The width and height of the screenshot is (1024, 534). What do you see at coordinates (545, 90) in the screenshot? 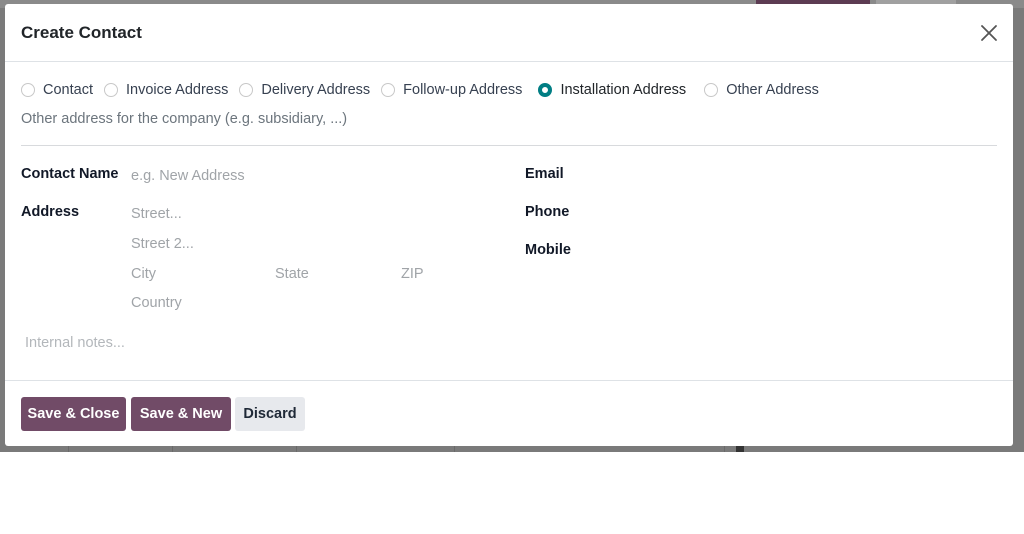
I see `radio-button-checked` at bounding box center [545, 90].